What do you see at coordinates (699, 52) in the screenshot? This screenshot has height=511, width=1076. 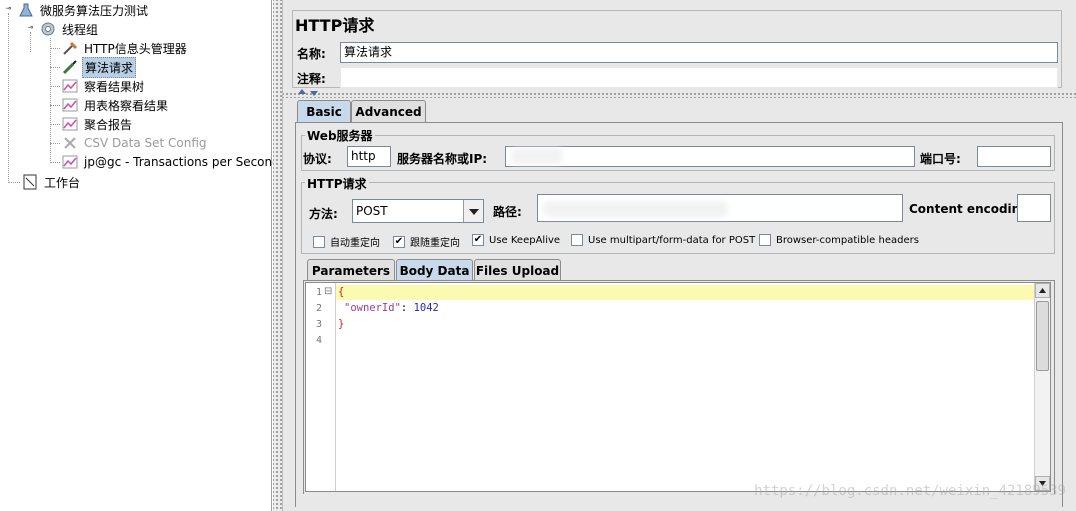 I see `name-field: 算法请求` at bounding box center [699, 52].